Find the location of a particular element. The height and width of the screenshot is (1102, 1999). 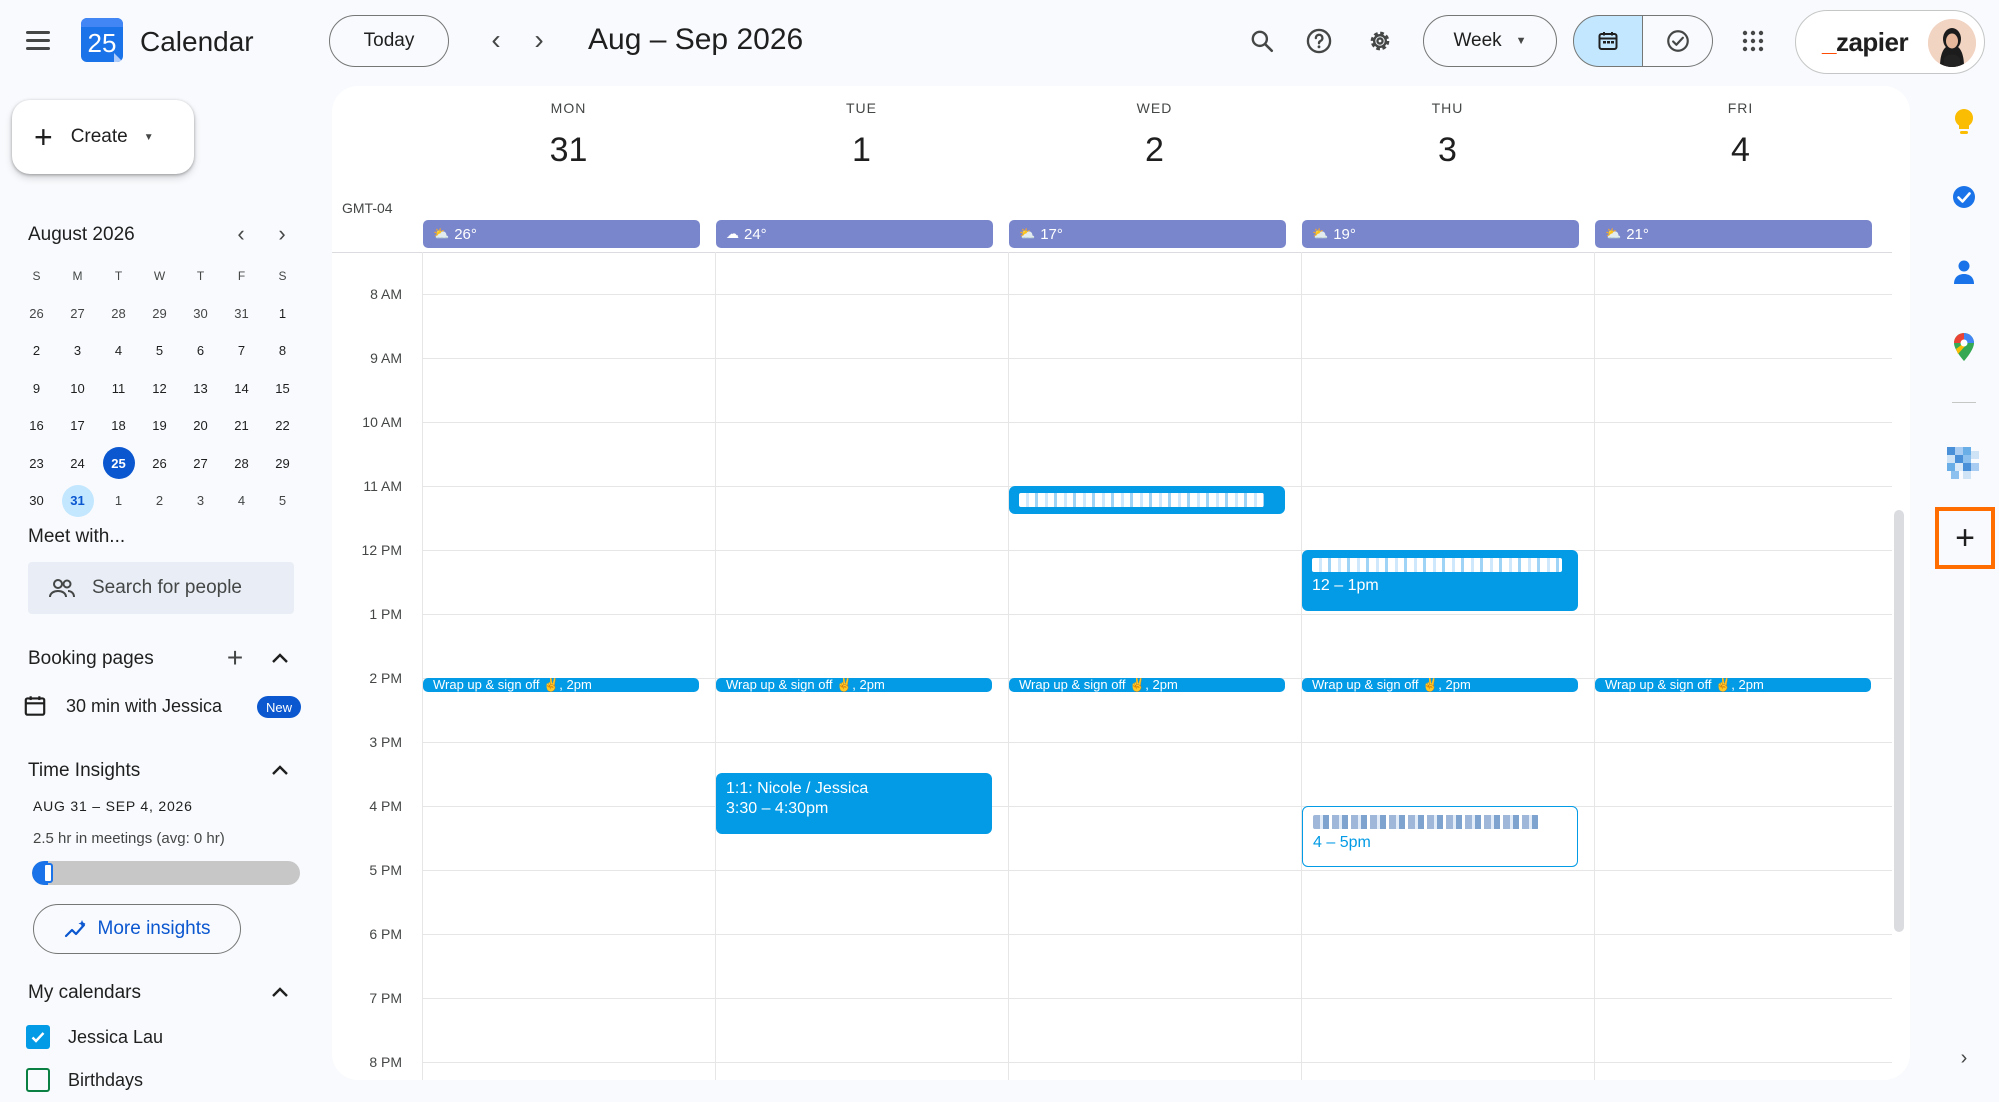

event-redacted-thu-4pm: 4 – 5pm is located at coordinates (1440, 836).